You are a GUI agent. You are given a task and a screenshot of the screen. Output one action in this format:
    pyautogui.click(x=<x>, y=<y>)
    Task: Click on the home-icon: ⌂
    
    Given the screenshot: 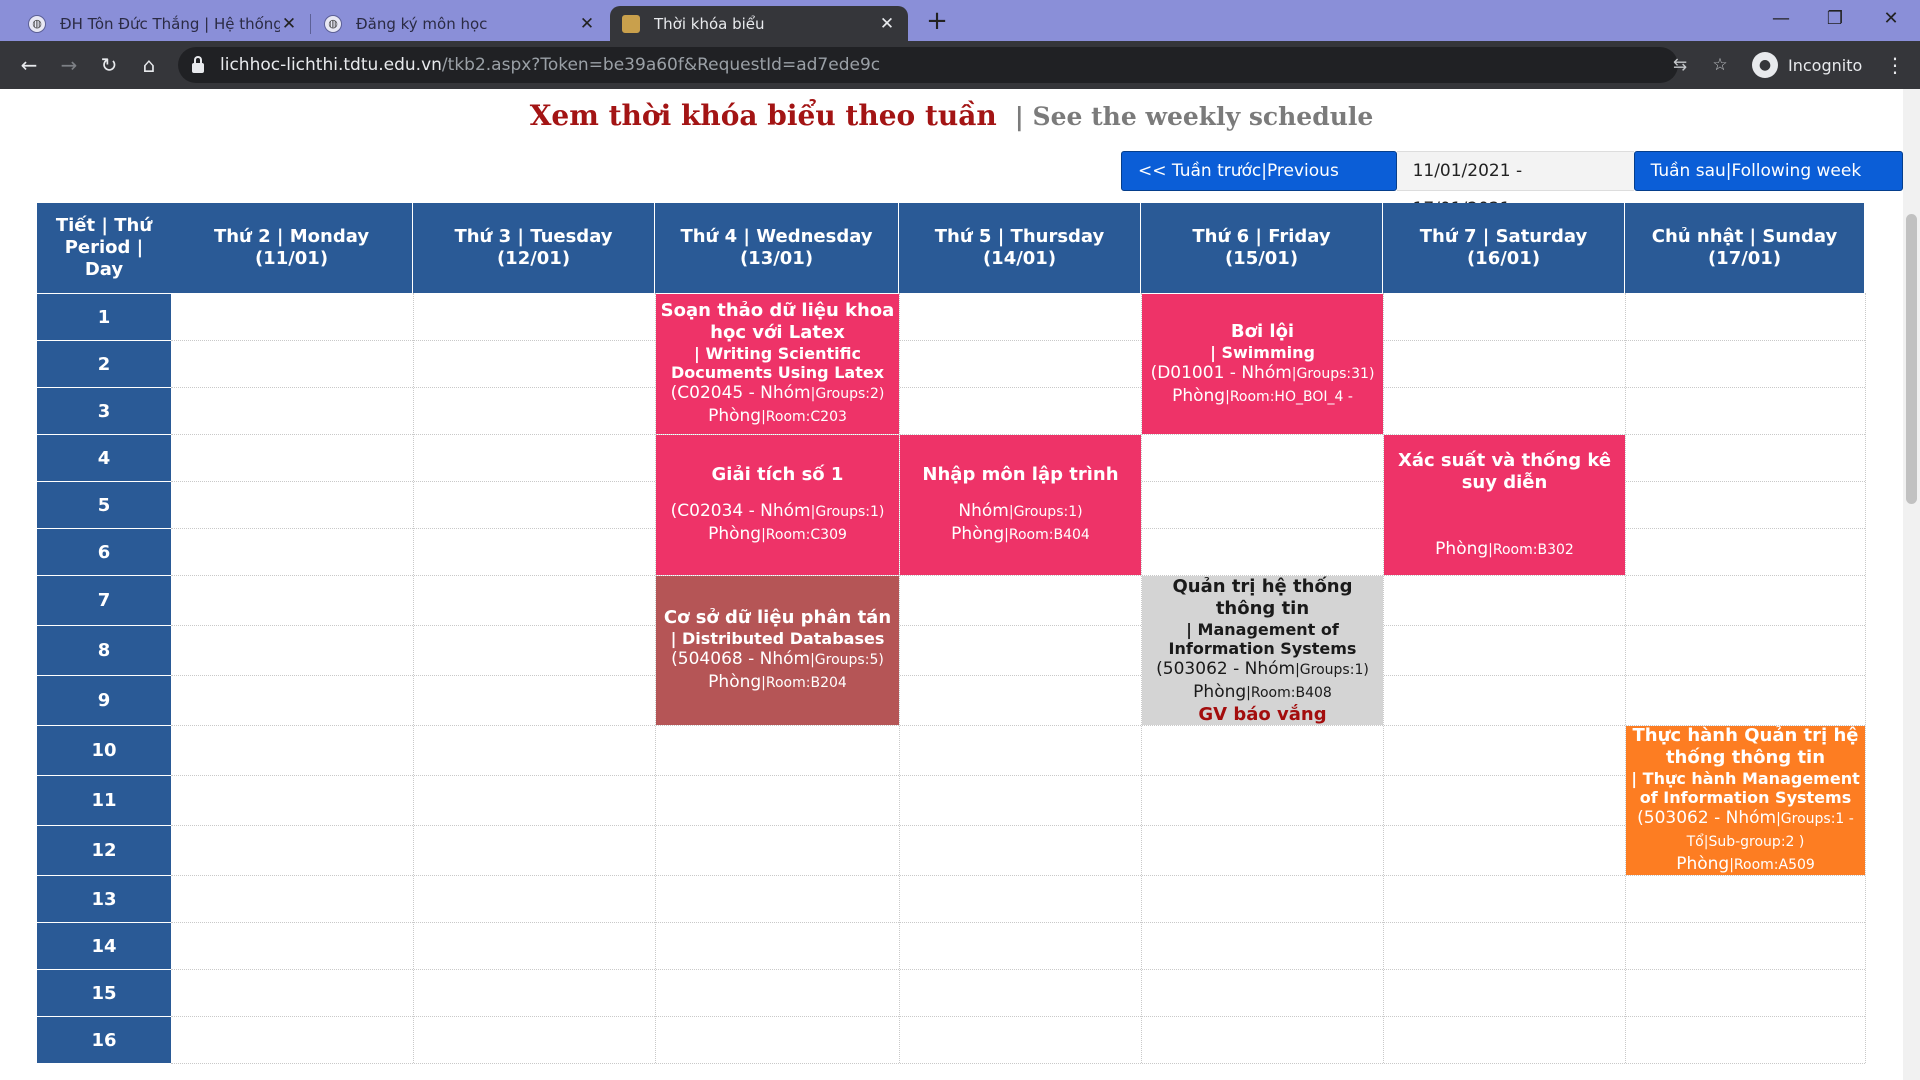 What is the action you would take?
    pyautogui.click(x=149, y=65)
    